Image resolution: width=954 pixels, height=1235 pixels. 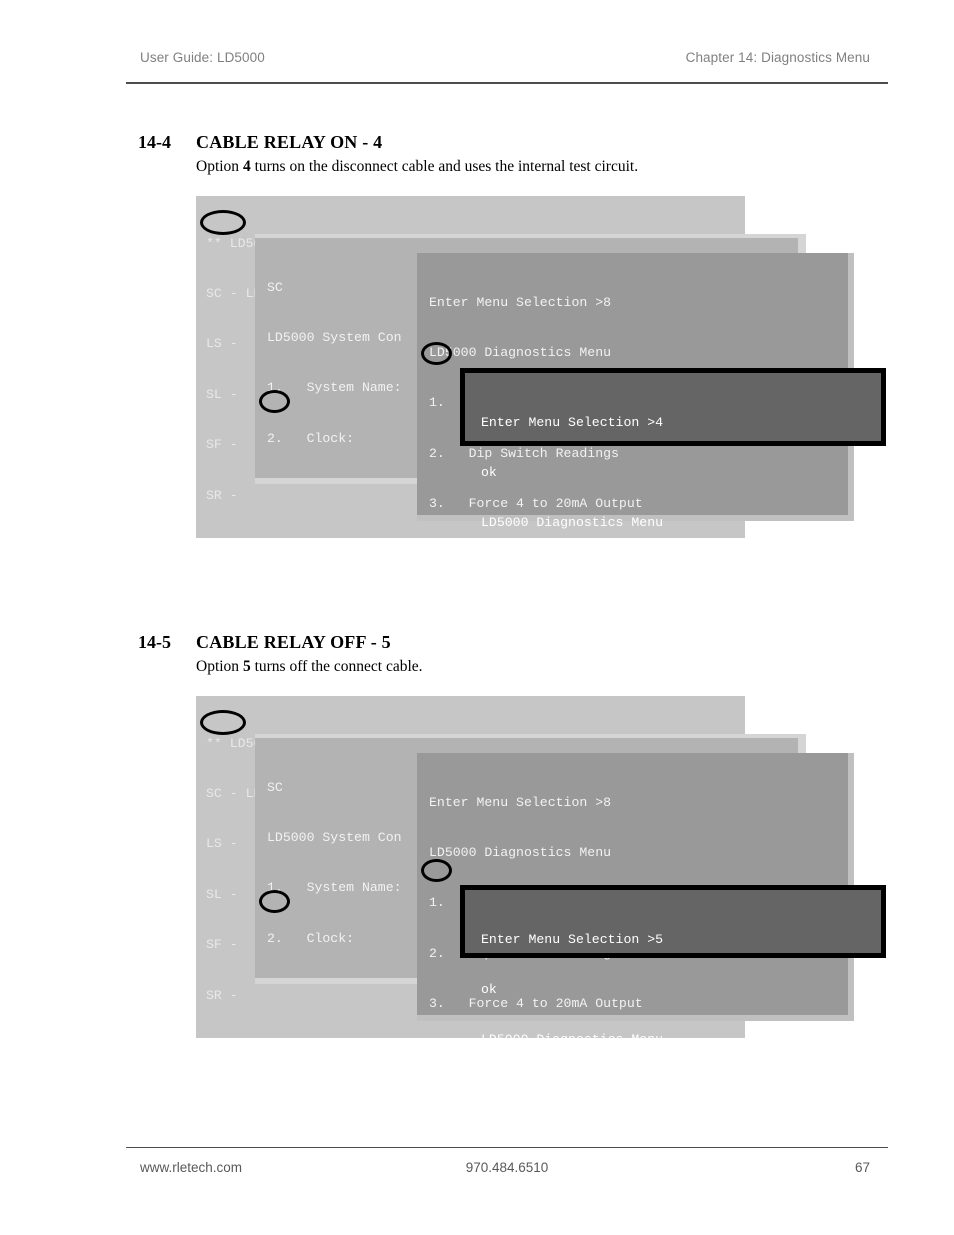 What do you see at coordinates (293, 642) in the screenshot?
I see `section-14-5-title: CABLE RELAY OFF - 5` at bounding box center [293, 642].